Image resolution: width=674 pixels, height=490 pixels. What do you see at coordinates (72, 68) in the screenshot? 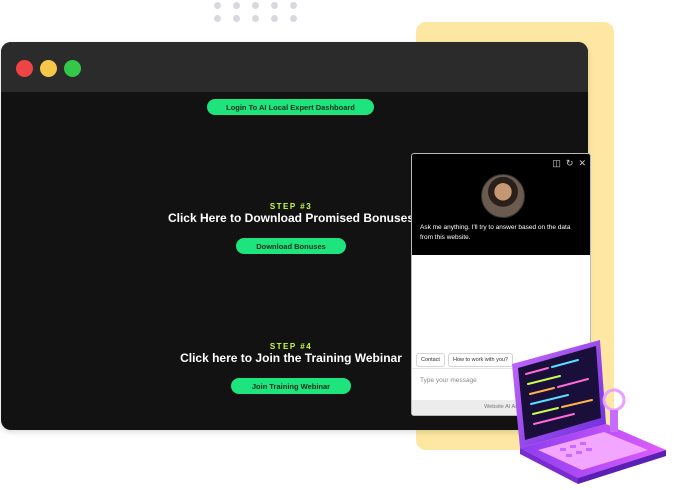
I see `maximize-dot-icon` at bounding box center [72, 68].